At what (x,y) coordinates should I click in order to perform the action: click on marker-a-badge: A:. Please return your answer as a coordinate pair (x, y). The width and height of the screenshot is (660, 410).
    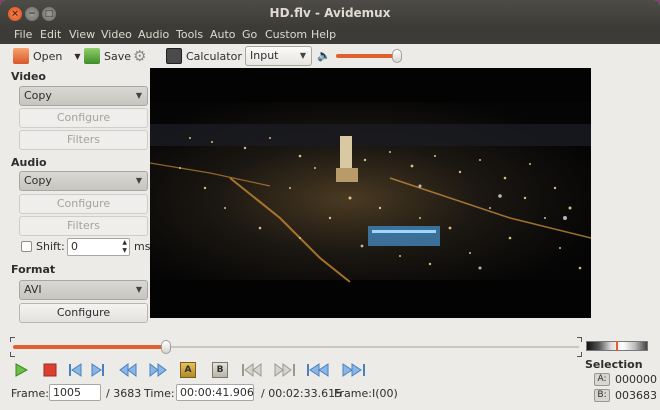
    Looking at the image, I should click on (602, 379).